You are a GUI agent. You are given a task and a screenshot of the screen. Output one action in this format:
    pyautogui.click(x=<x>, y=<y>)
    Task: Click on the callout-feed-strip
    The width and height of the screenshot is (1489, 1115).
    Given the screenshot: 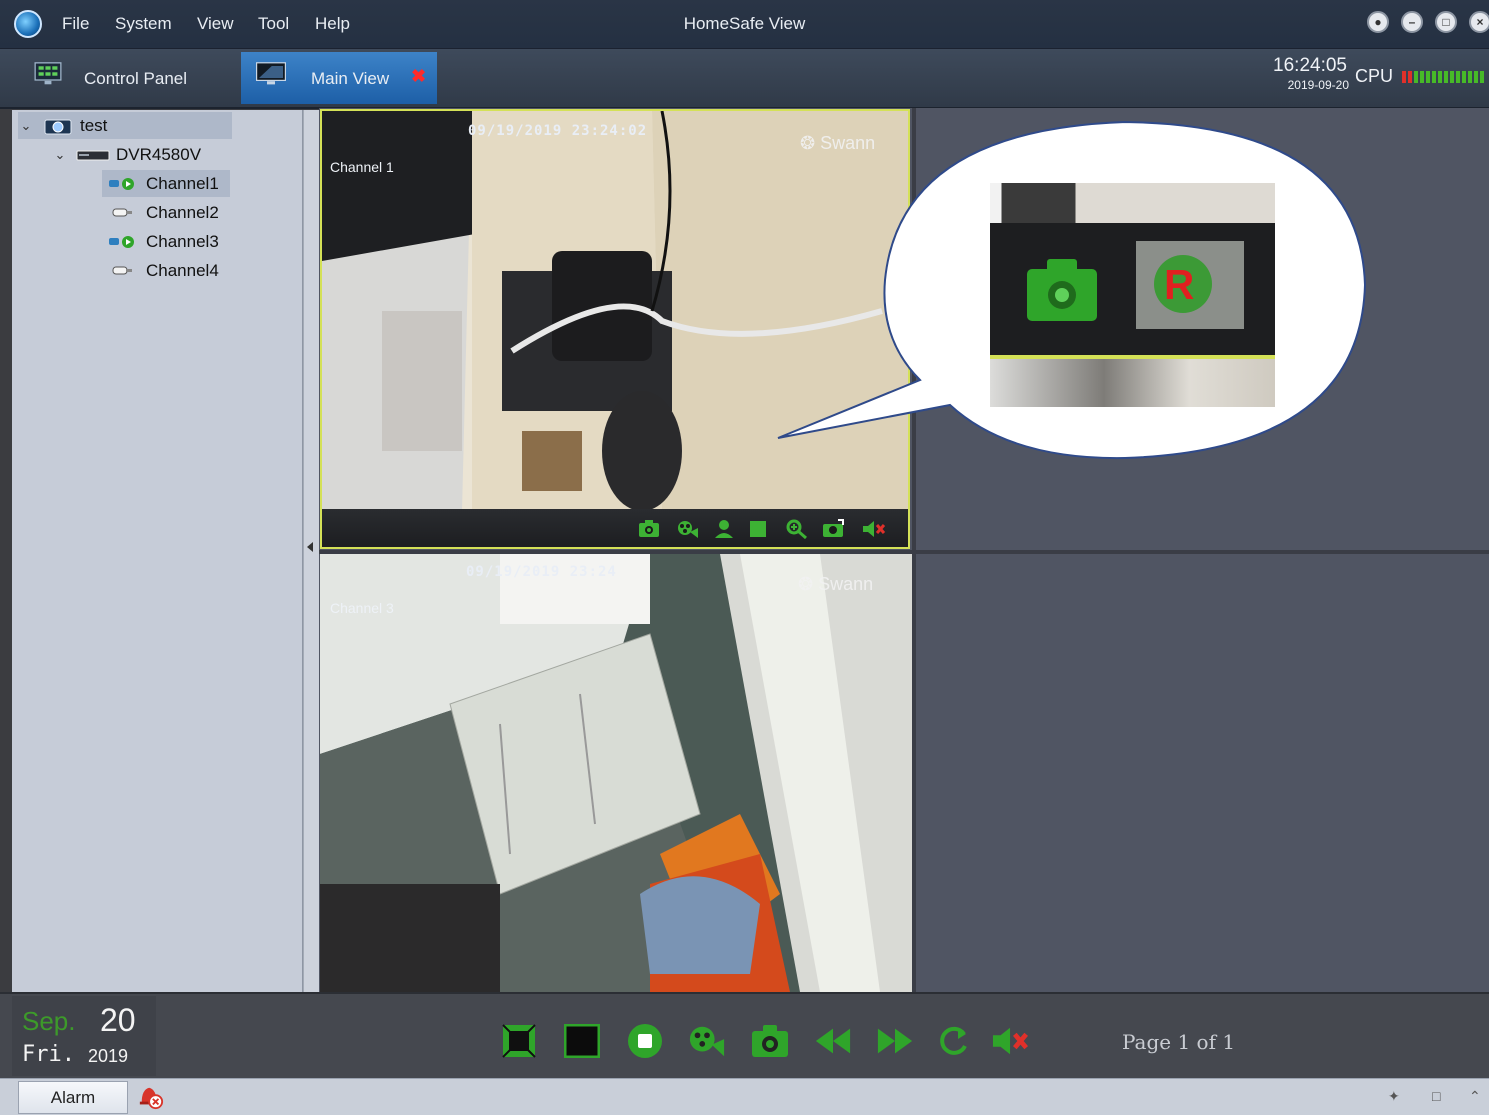 What is the action you would take?
    pyautogui.click(x=1132, y=203)
    